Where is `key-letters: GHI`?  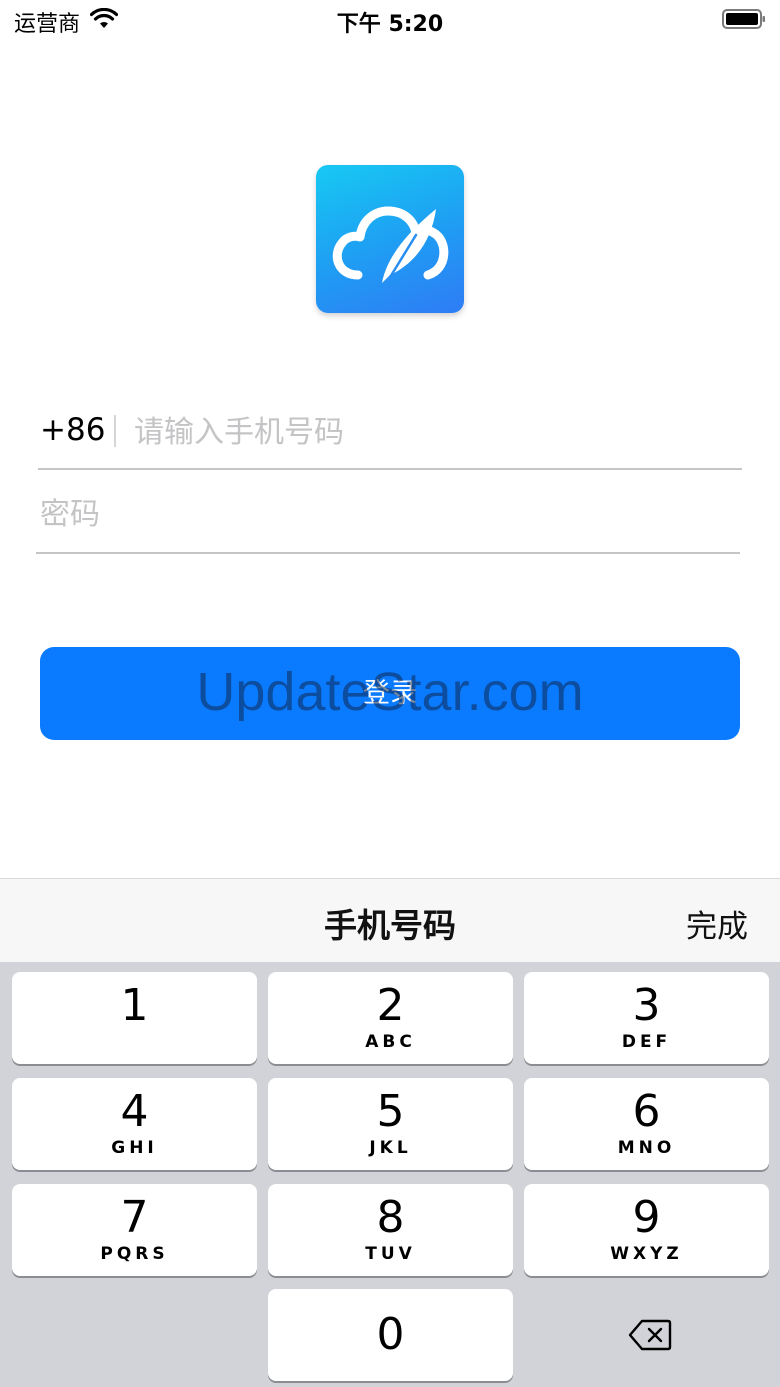
key-letters: GHI is located at coordinates (134, 1148).